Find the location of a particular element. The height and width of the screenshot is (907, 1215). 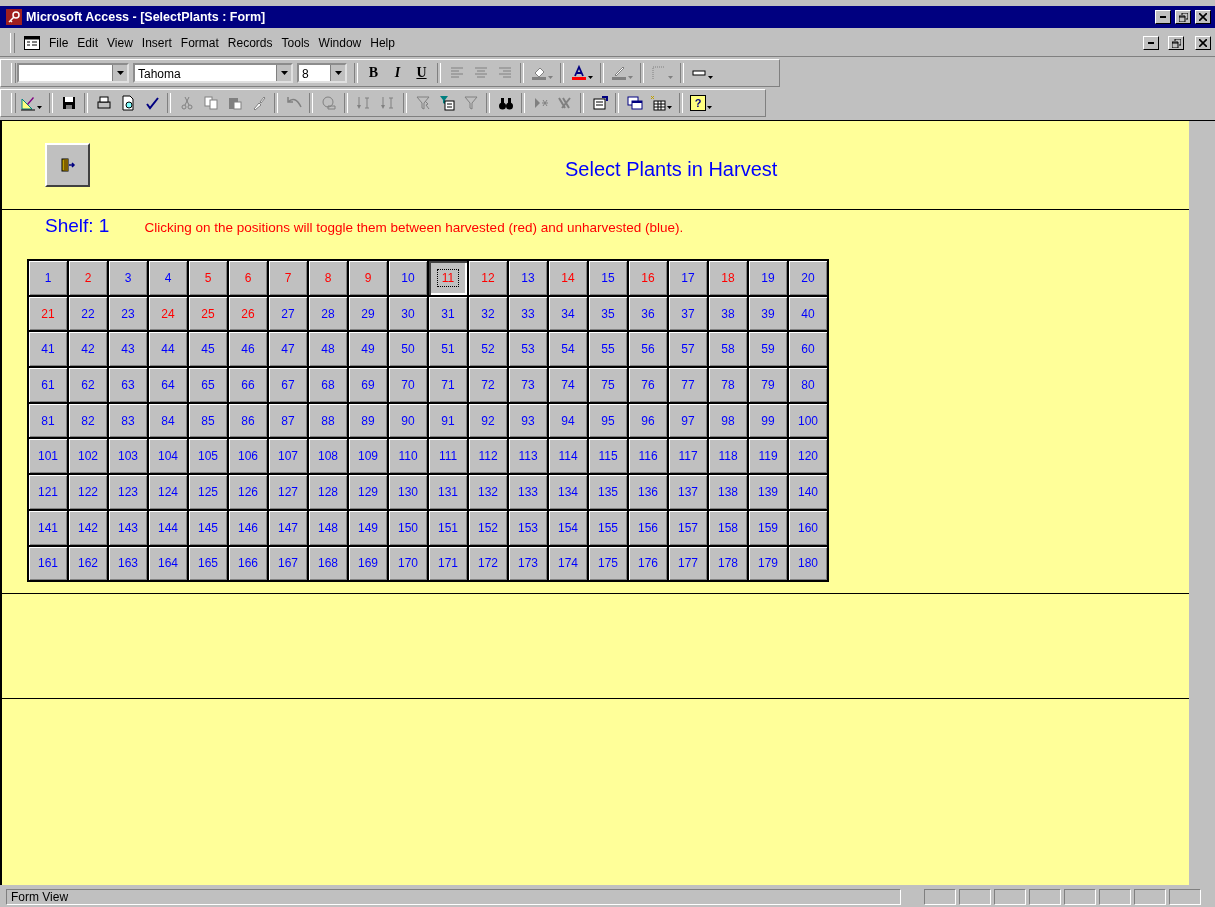

font-dropdown: Tahoma is located at coordinates (213, 73).